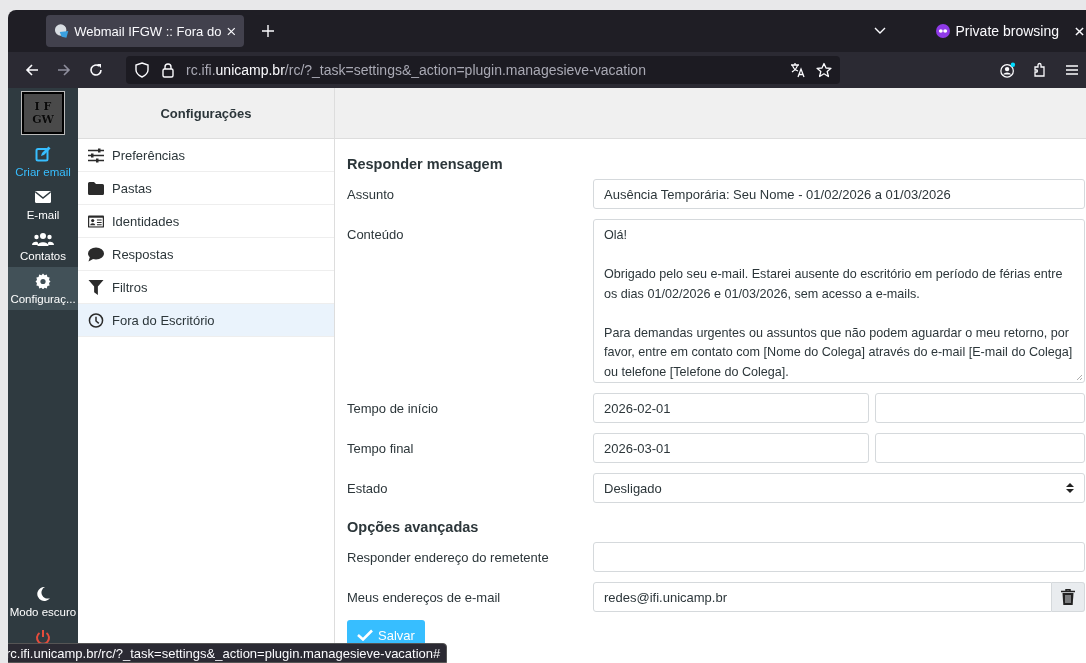  I want to click on bubble-icon, so click(62, 31).